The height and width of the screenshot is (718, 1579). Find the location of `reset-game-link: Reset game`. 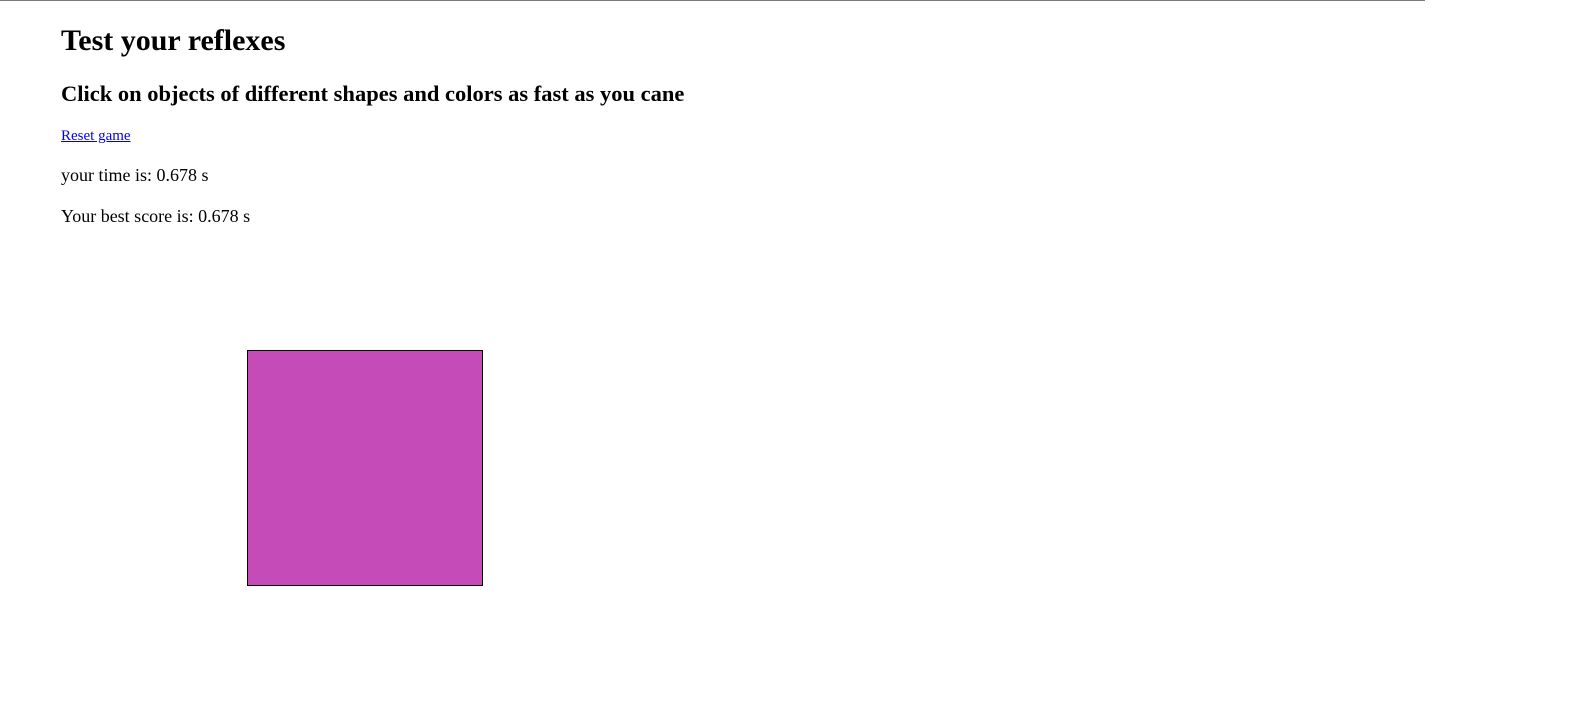

reset-game-link: Reset game is located at coordinates (96, 136).